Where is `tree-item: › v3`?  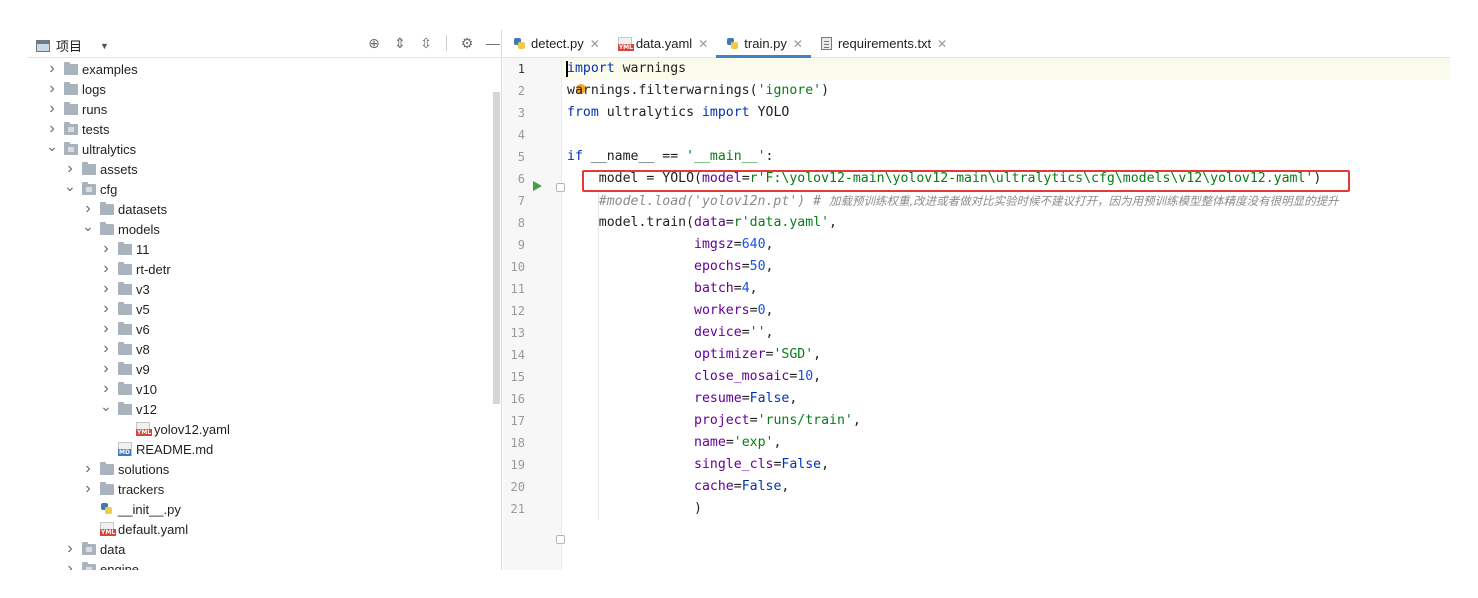
tree-item: › v3 is located at coordinates (124, 289).